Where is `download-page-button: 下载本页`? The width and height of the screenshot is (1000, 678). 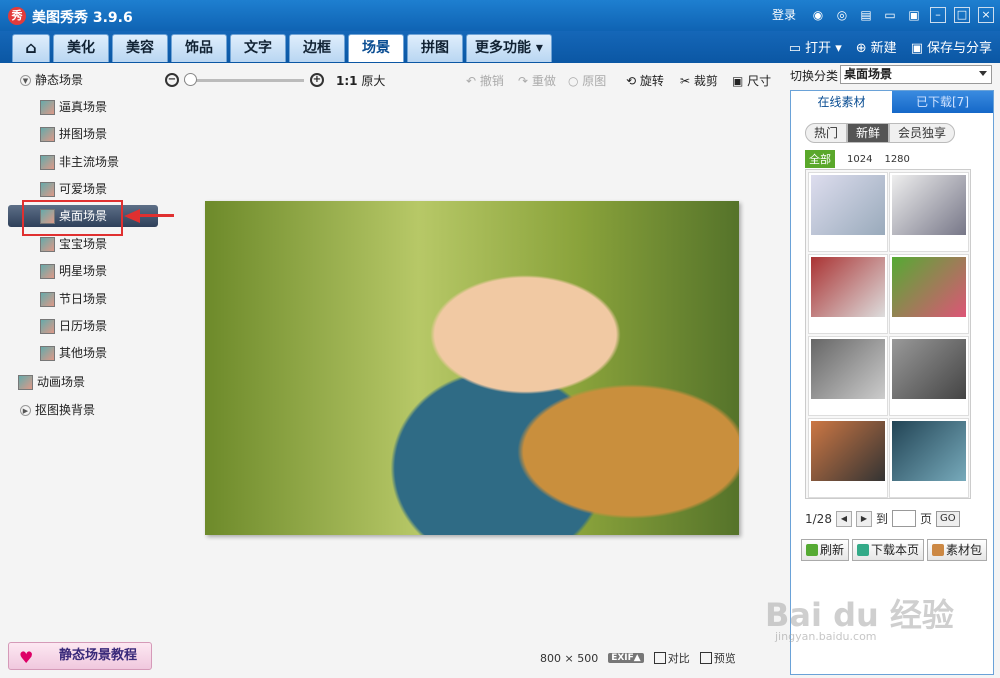
download-page-button: 下载本页 is located at coordinates (888, 550).